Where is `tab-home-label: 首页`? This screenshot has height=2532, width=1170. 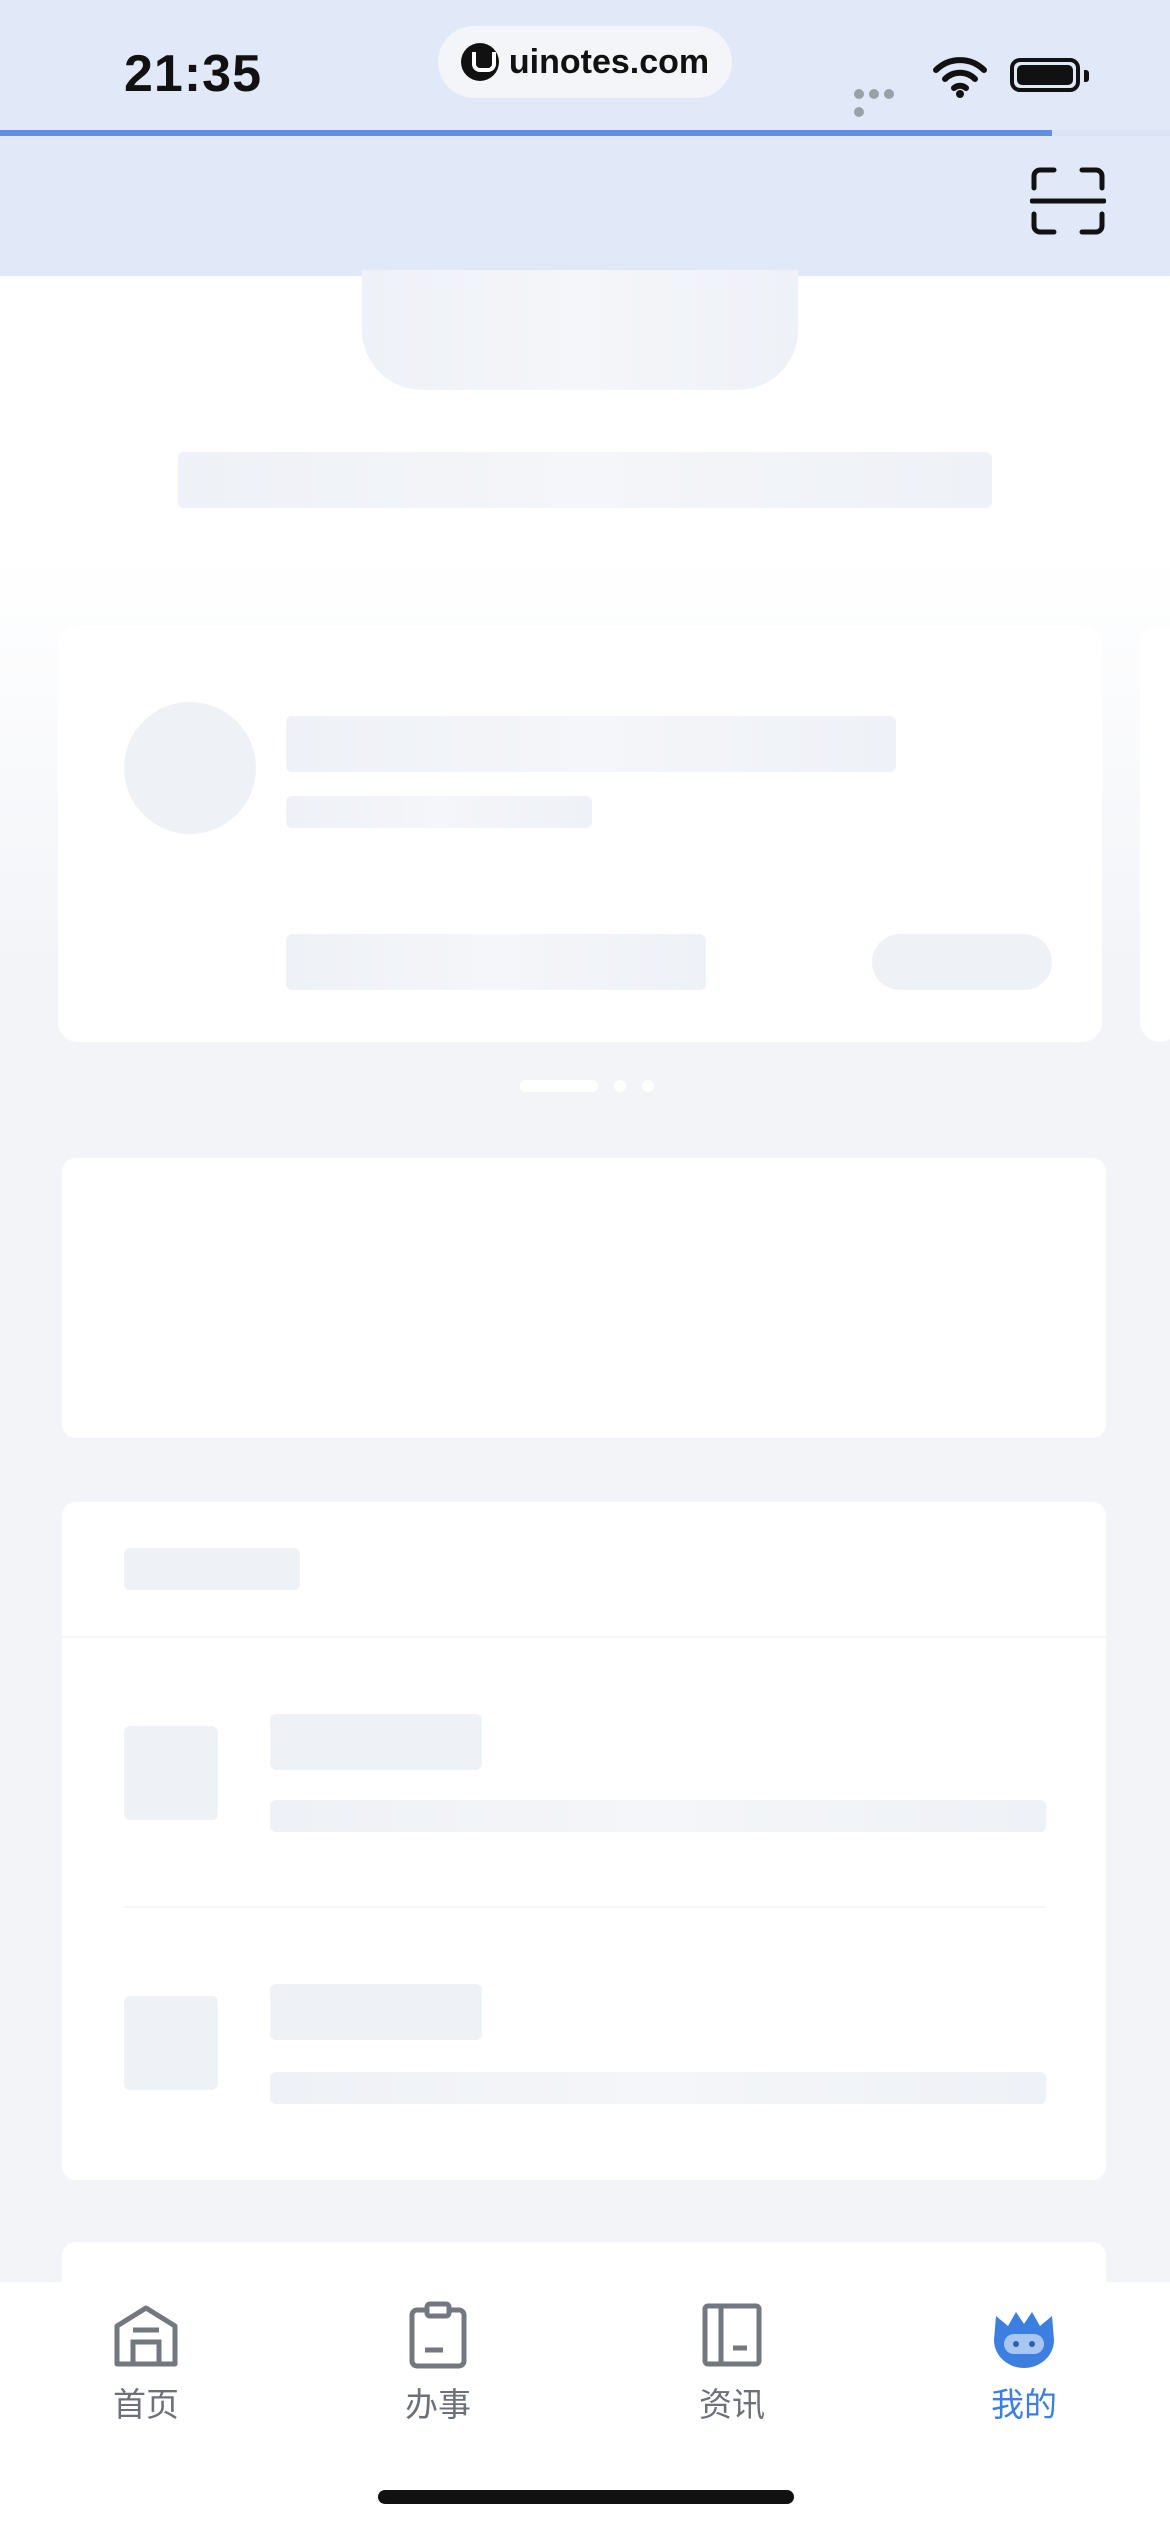 tab-home-label: 首页 is located at coordinates (146, 2404).